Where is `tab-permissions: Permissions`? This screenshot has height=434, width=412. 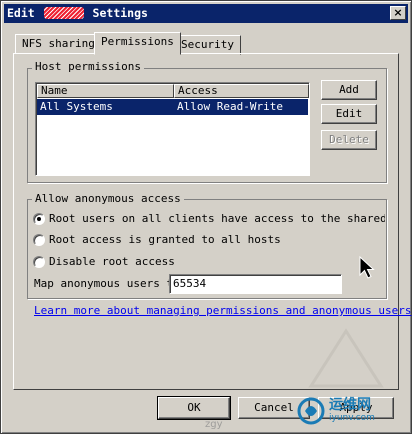 tab-permissions: Permissions is located at coordinates (137, 43).